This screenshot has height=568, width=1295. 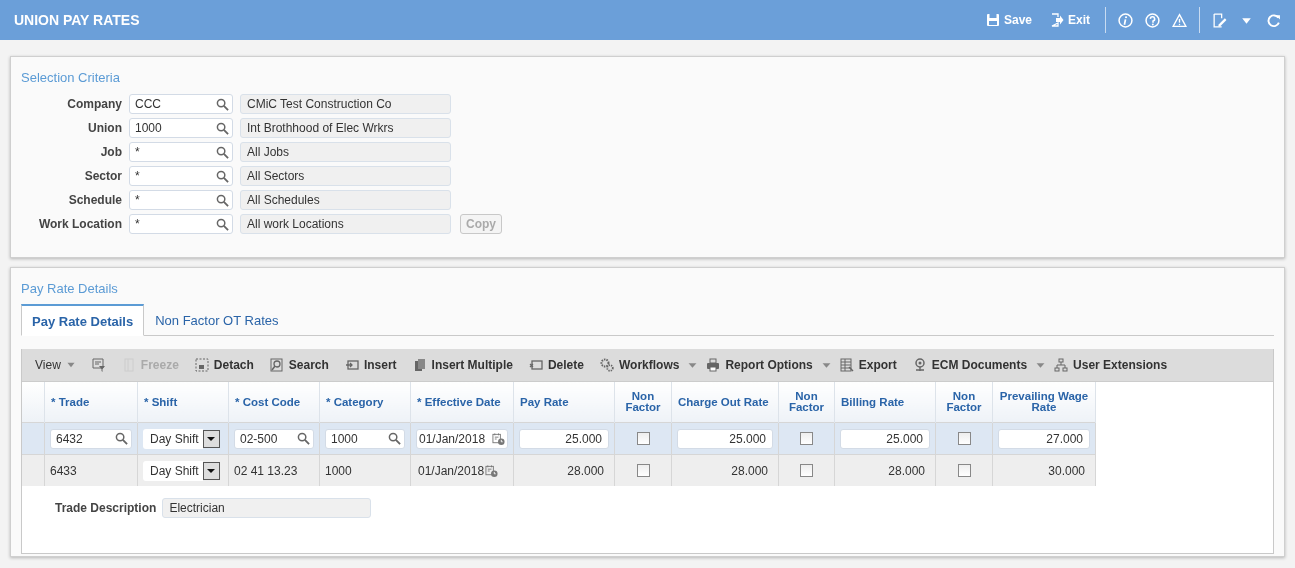 What do you see at coordinates (868, 365) in the screenshot?
I see `toolbar-button: Export` at bounding box center [868, 365].